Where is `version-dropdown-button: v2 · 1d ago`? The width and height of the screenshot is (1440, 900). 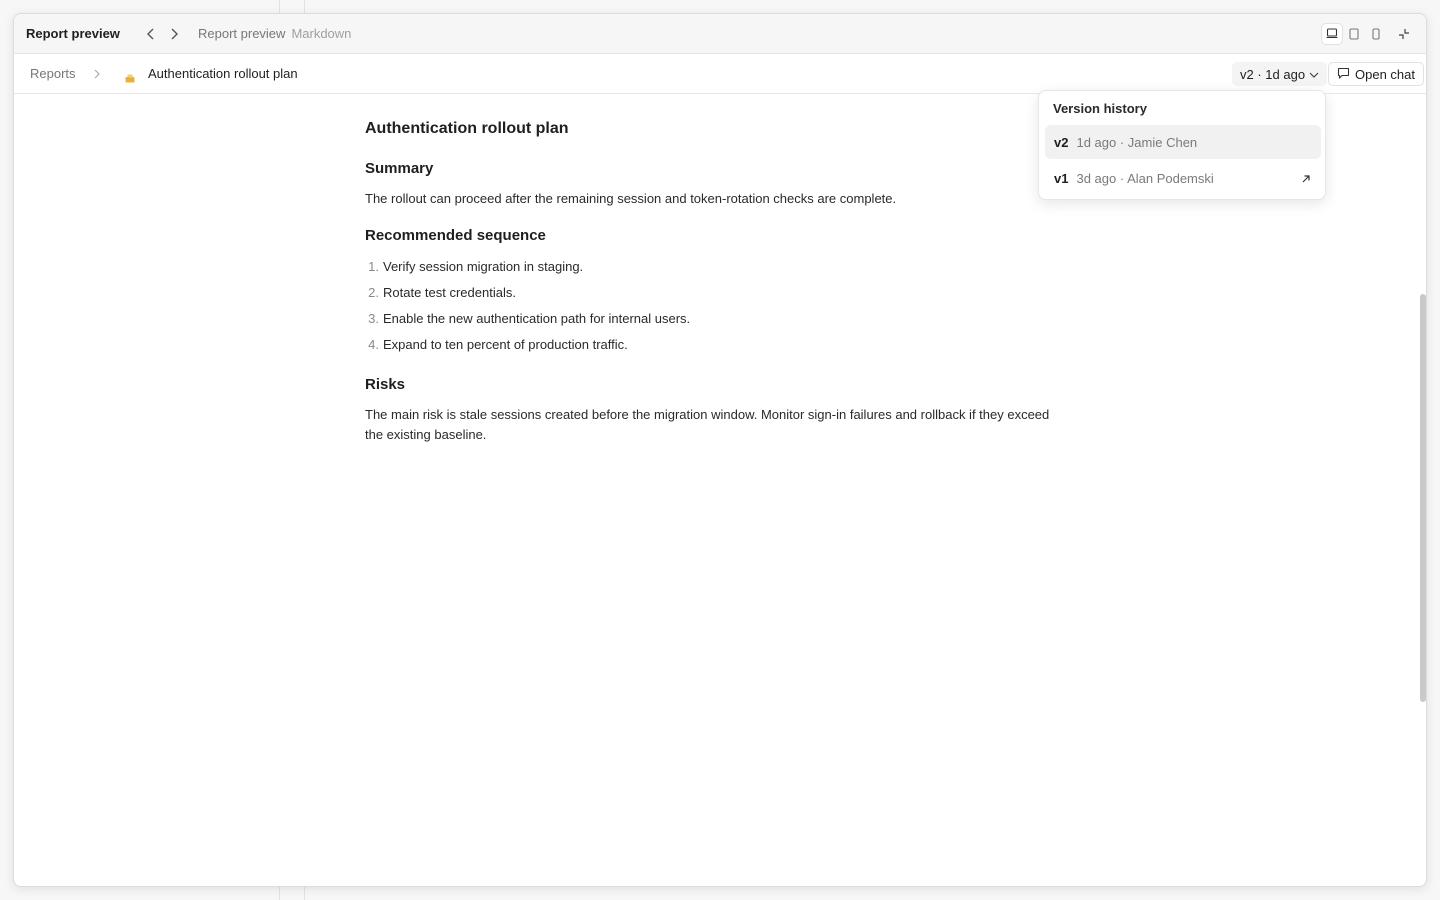 version-dropdown-button: v2 · 1d ago is located at coordinates (1280, 74).